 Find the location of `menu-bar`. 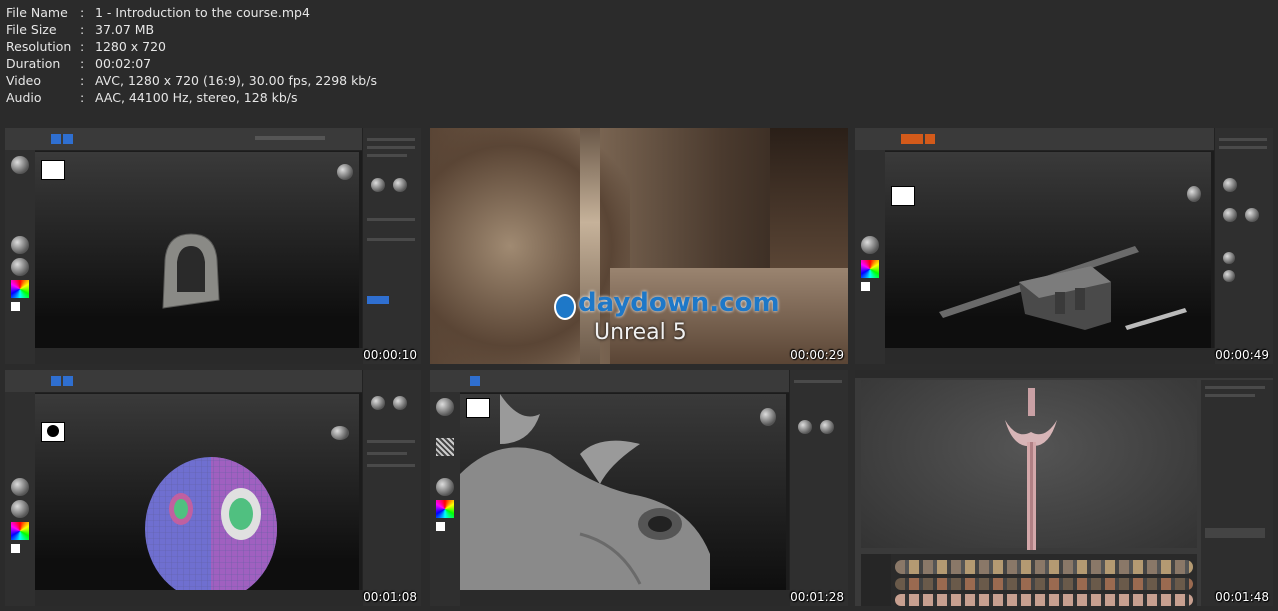

menu-bar is located at coordinates (1064, 374).